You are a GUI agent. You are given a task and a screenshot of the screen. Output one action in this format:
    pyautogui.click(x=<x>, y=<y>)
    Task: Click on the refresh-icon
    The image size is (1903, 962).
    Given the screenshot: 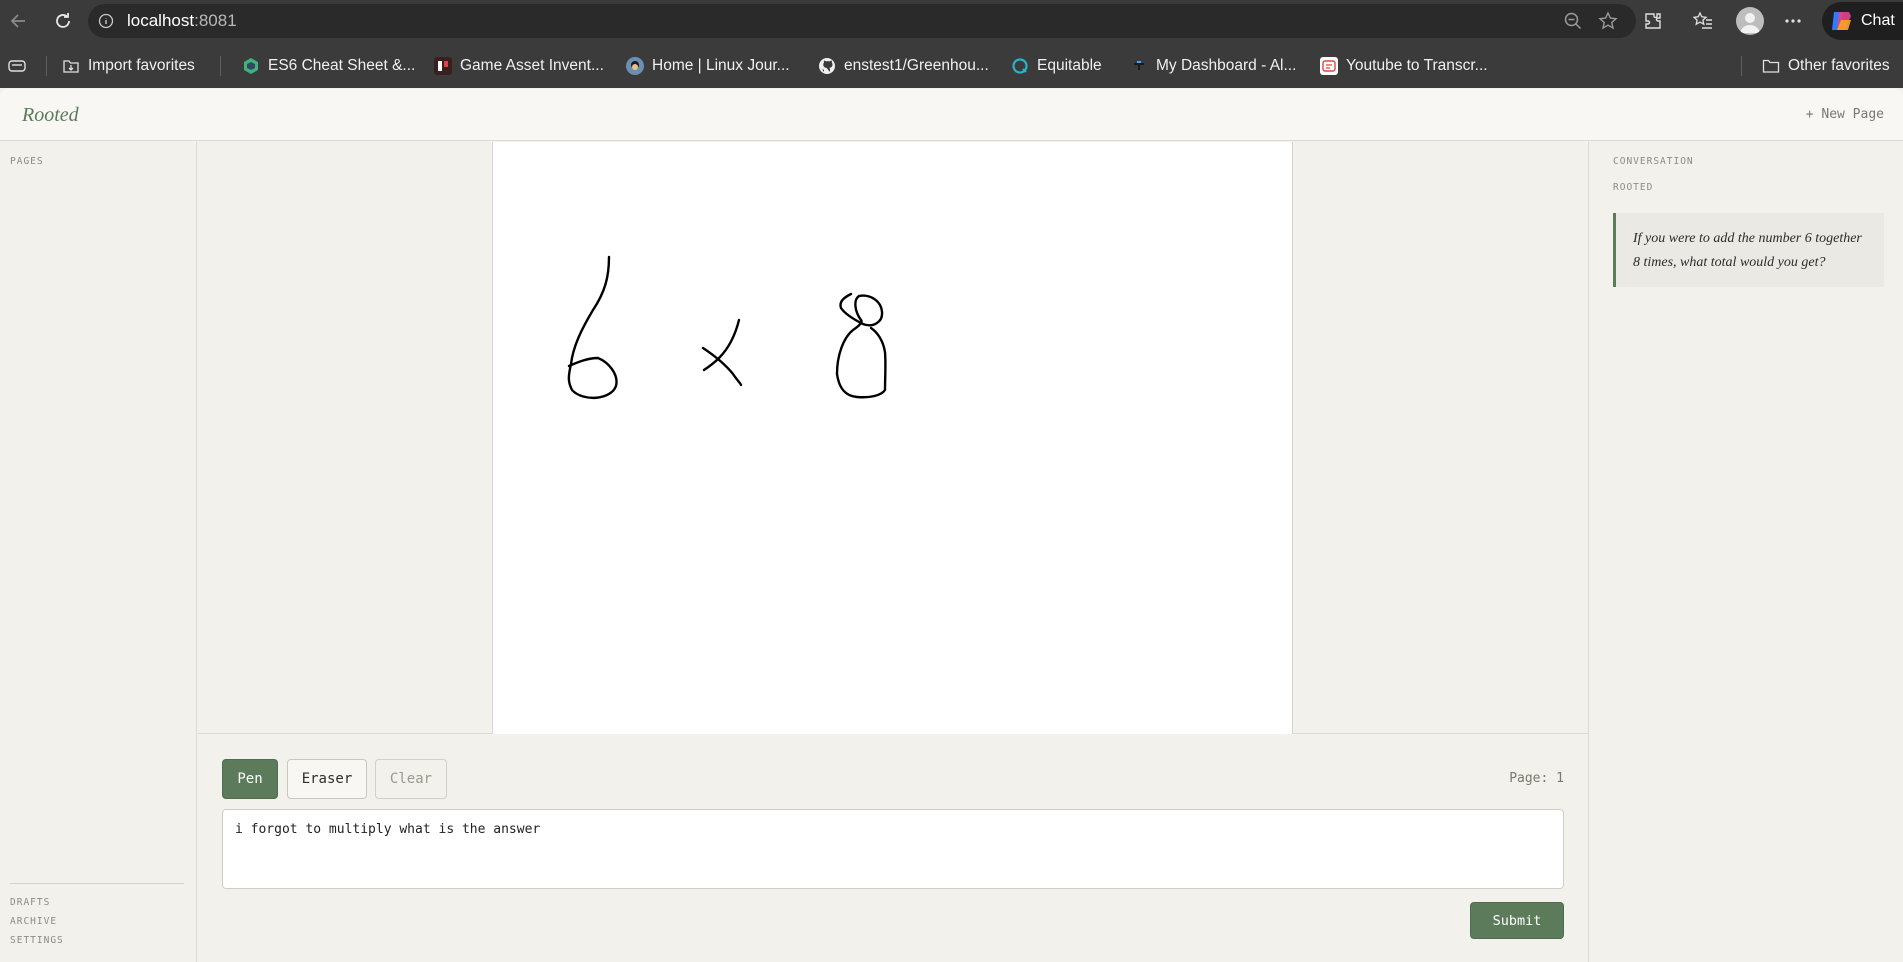 What is the action you would take?
    pyautogui.click(x=63, y=20)
    